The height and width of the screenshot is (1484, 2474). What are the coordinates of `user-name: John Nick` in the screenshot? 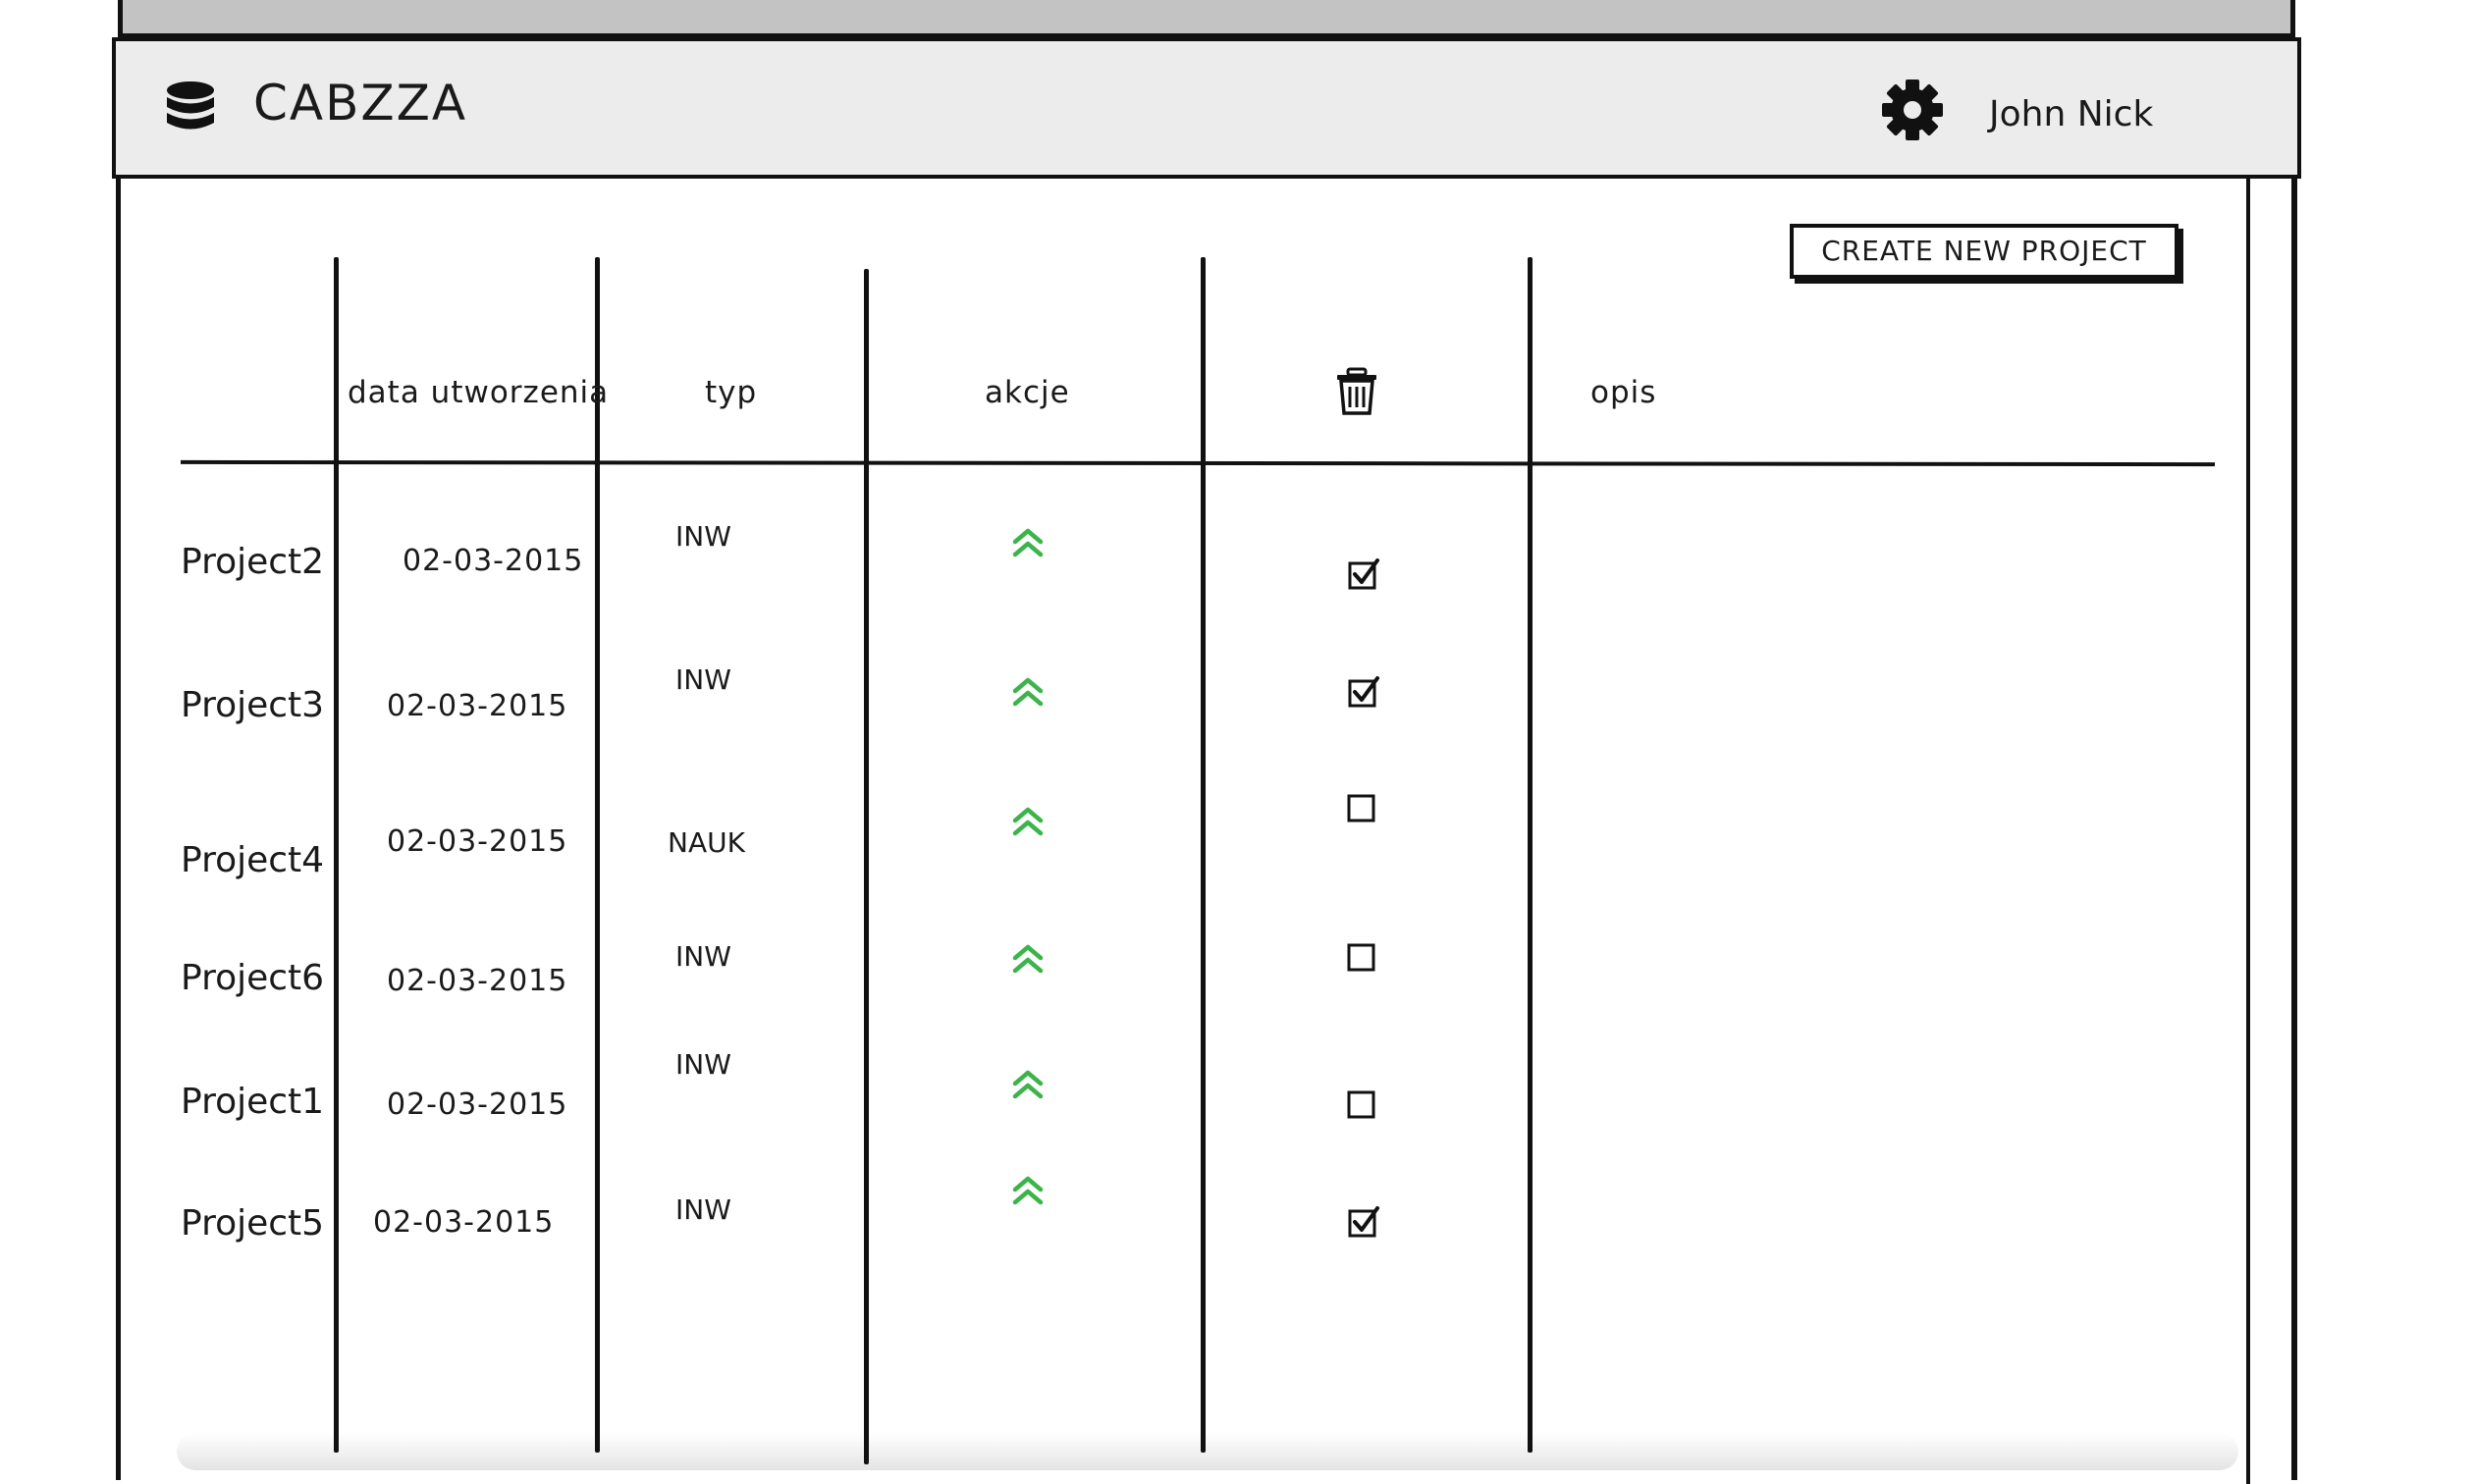 It's located at (2071, 114).